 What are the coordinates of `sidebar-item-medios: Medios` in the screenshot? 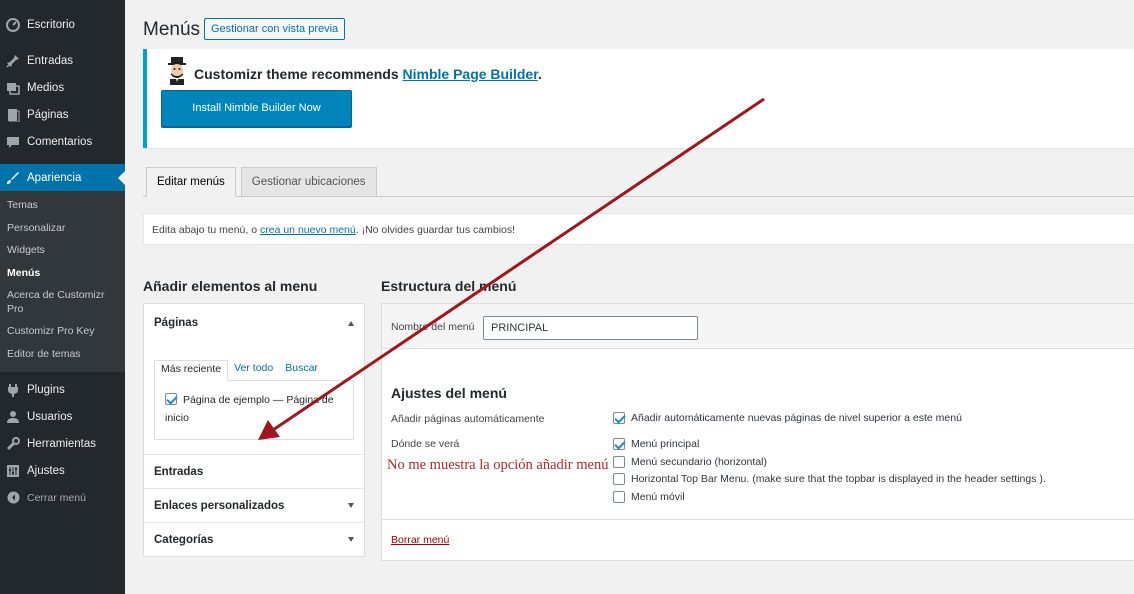 It's located at (62, 87).